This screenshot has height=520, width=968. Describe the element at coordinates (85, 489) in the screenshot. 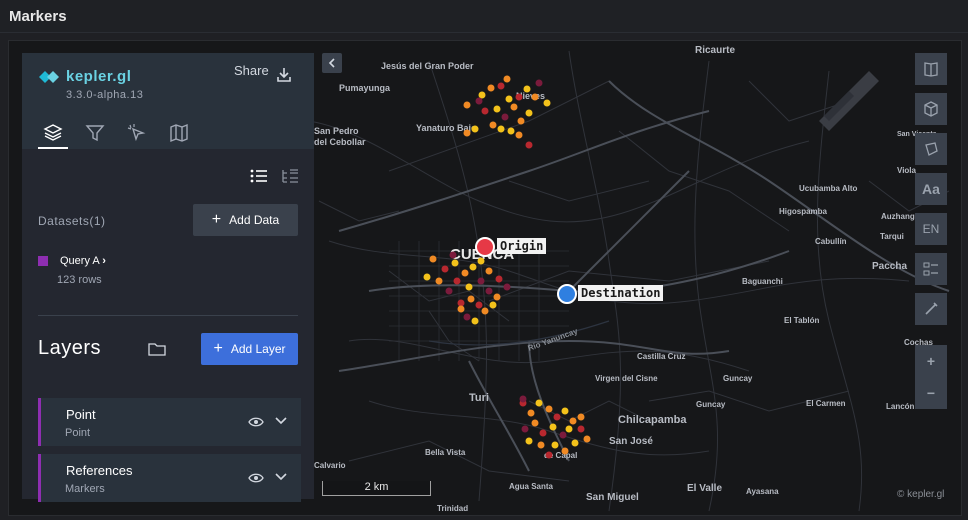

I see `layer-type: Markers` at that location.